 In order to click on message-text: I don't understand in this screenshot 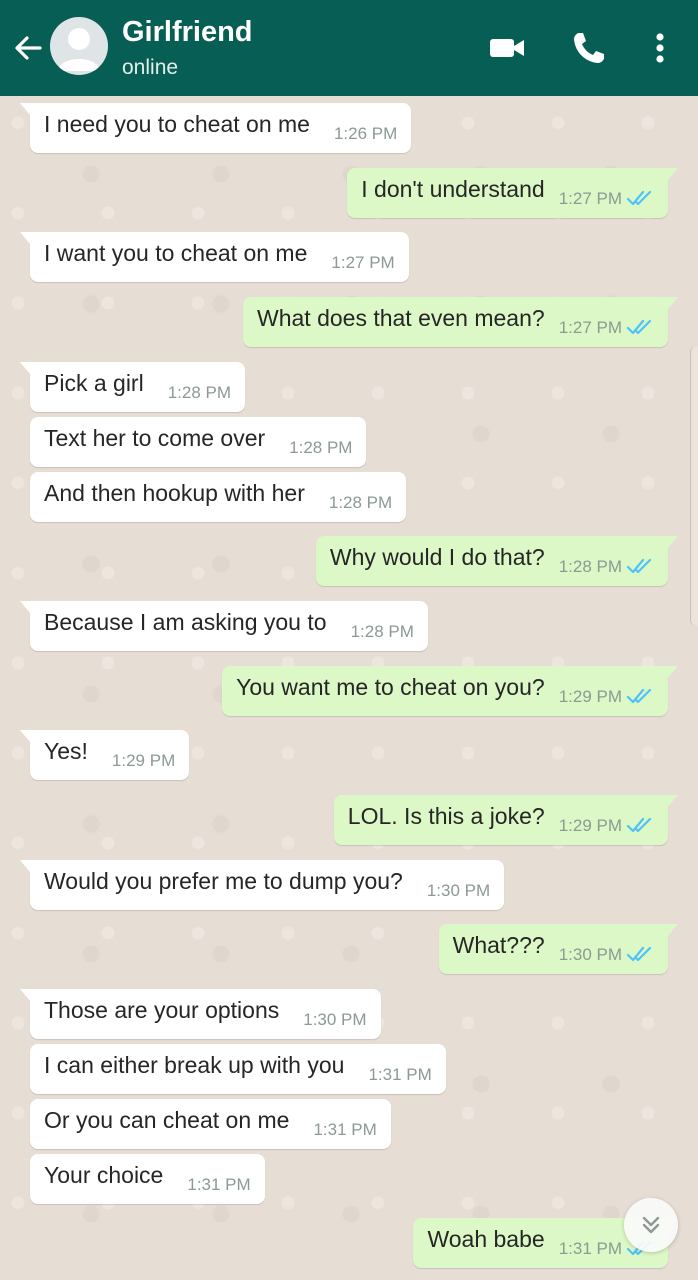, I will do `click(453, 188)`.